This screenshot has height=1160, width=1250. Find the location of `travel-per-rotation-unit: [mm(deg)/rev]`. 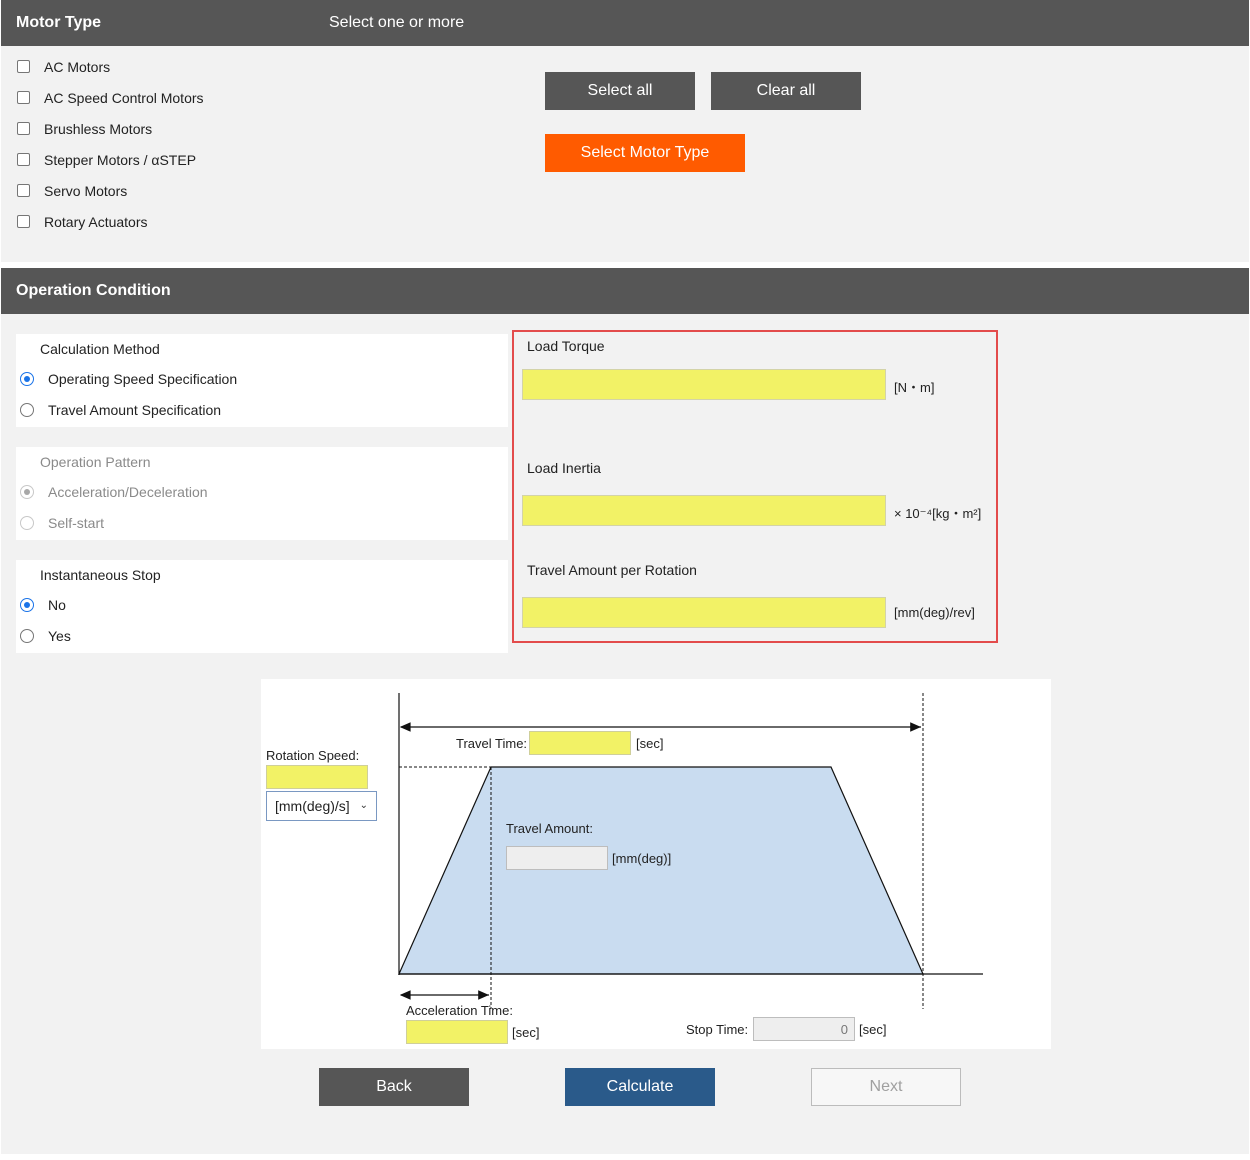

travel-per-rotation-unit: [mm(deg)/rev] is located at coordinates (934, 612).